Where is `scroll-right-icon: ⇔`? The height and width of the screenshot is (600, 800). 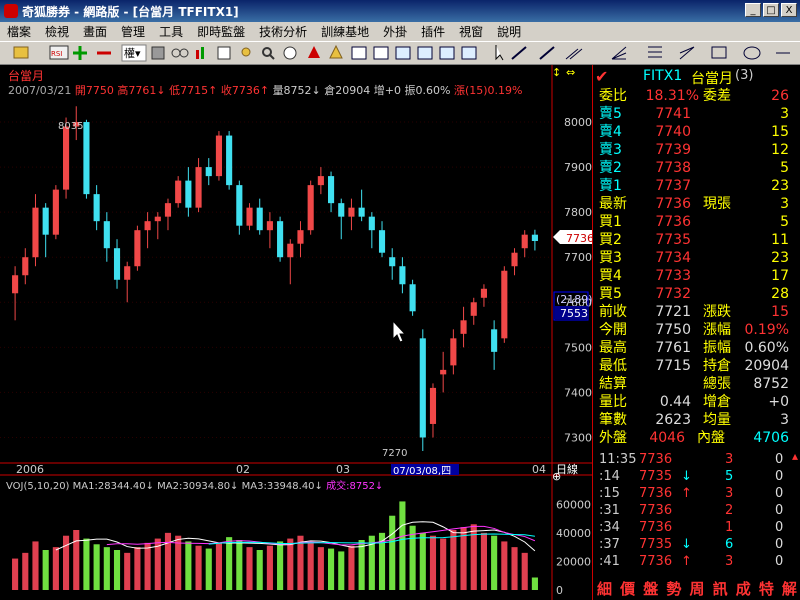
scroll-right-icon: ⇔ is located at coordinates (570, 72).